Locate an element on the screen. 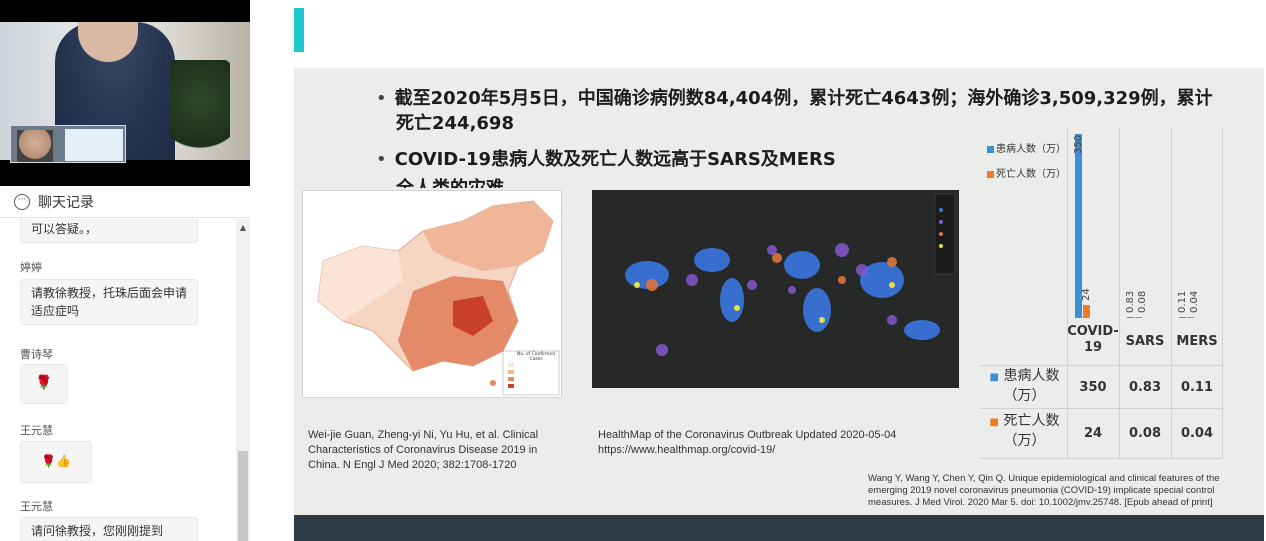 Image resolution: width=1266 pixels, height=541 pixels. picture-in-picture-video is located at coordinates (68, 144).